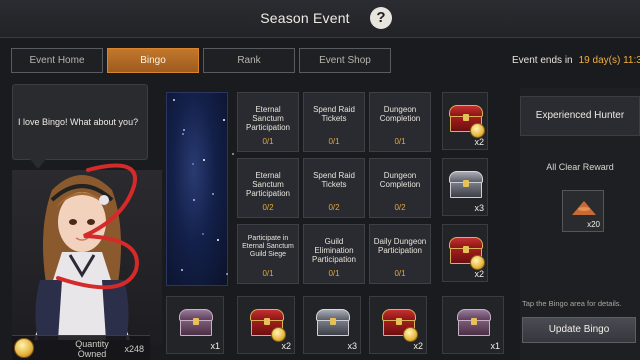  I want to click on bingo-cell: Eternal Sanctum Participation 0/2, so click(268, 188).